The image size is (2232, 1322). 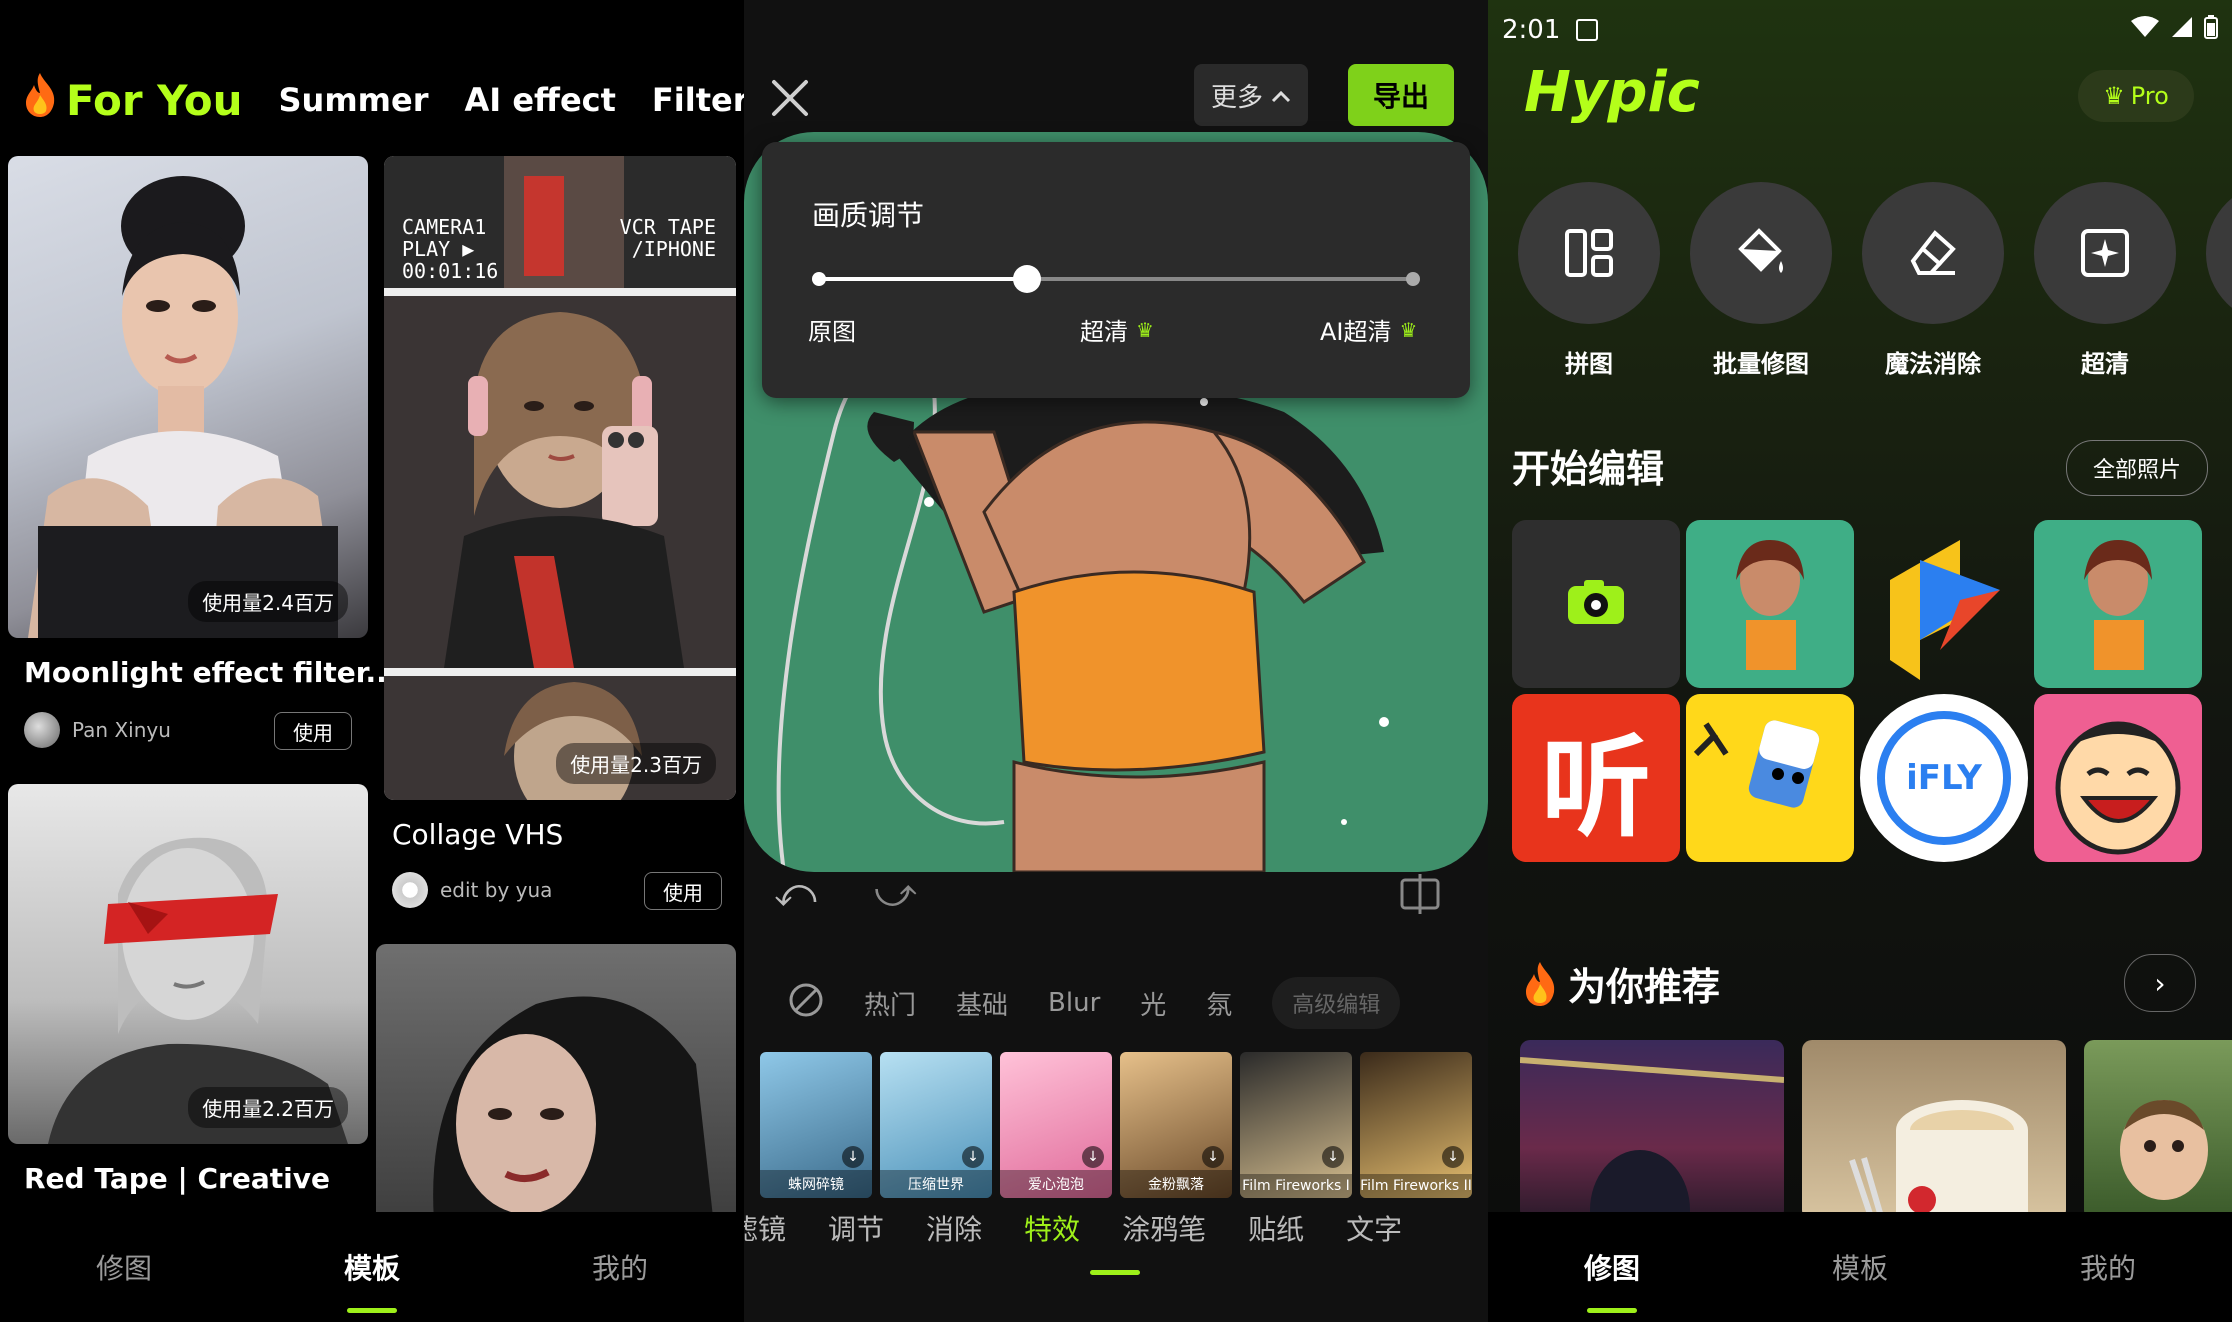 What do you see at coordinates (1401, 95) in the screenshot?
I see `export-button: 导出` at bounding box center [1401, 95].